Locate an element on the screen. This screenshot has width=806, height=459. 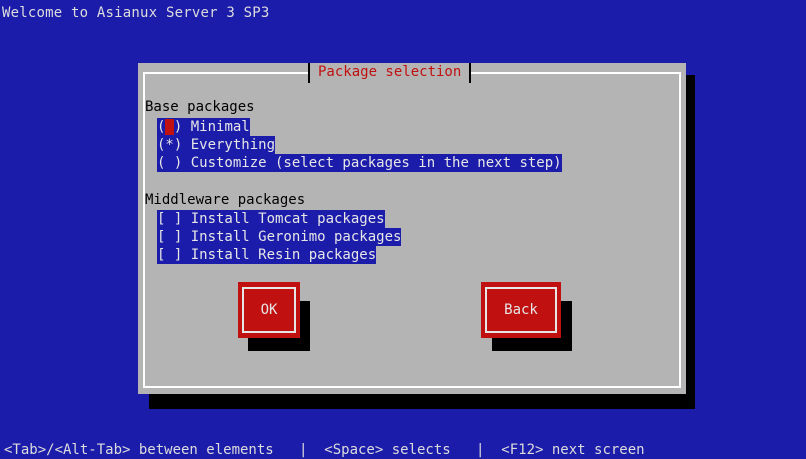
ok-button: OK is located at coordinates (269, 310).